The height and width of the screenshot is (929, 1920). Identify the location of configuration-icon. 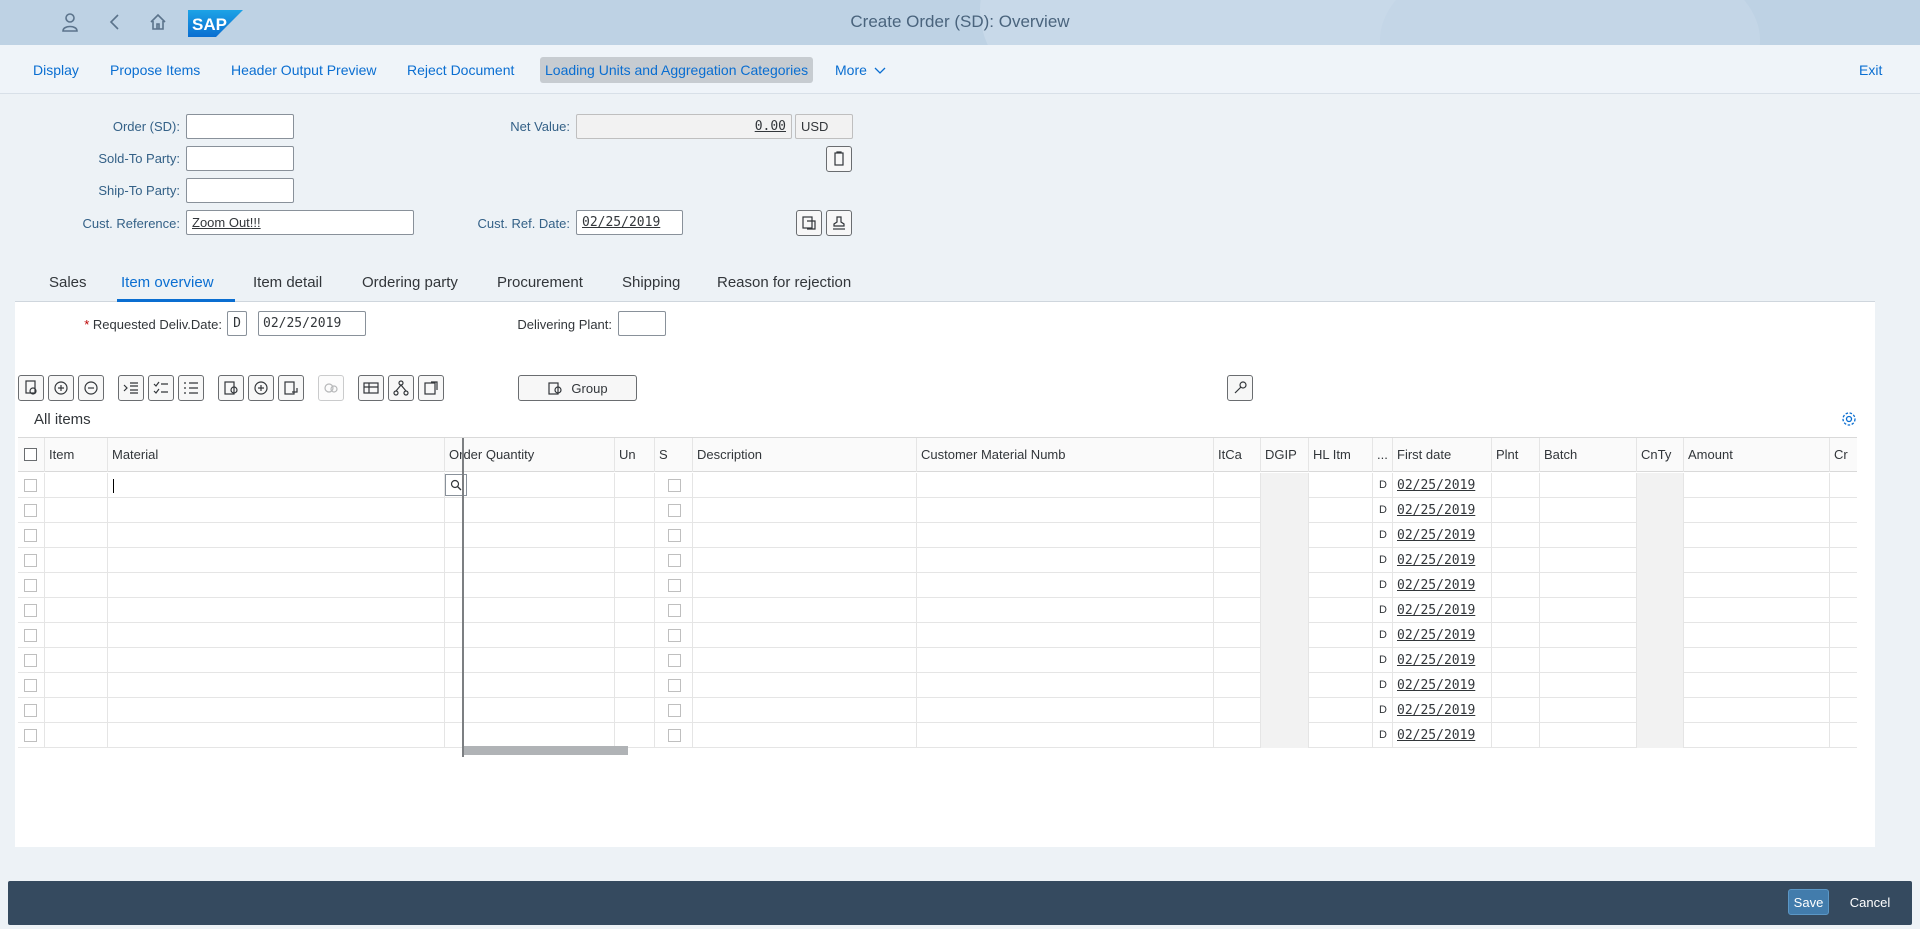
(291, 388).